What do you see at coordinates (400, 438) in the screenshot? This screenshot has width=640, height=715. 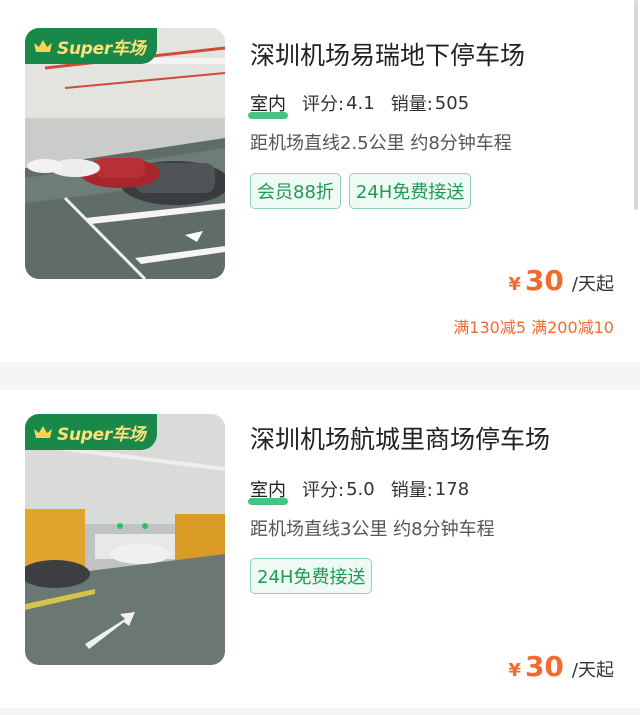 I see `parking-lot-title: 深圳机场航城里商场停车场` at bounding box center [400, 438].